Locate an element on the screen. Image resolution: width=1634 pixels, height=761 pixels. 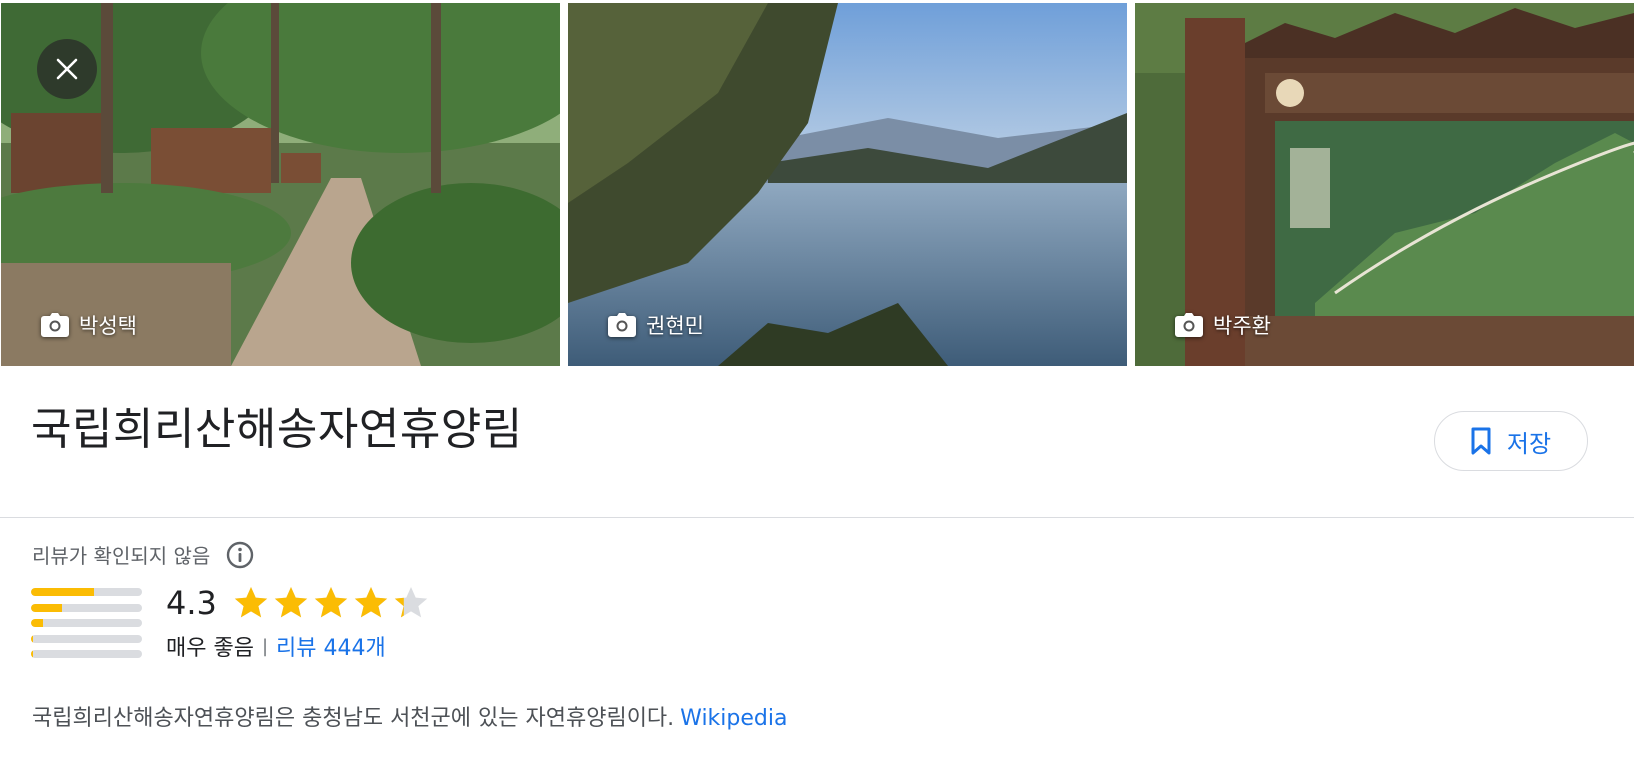
description-text: 국립희리산해송자연휴양림은 충청남도 서천군에 있는 자연휴양림이다. is located at coordinates (353, 718).